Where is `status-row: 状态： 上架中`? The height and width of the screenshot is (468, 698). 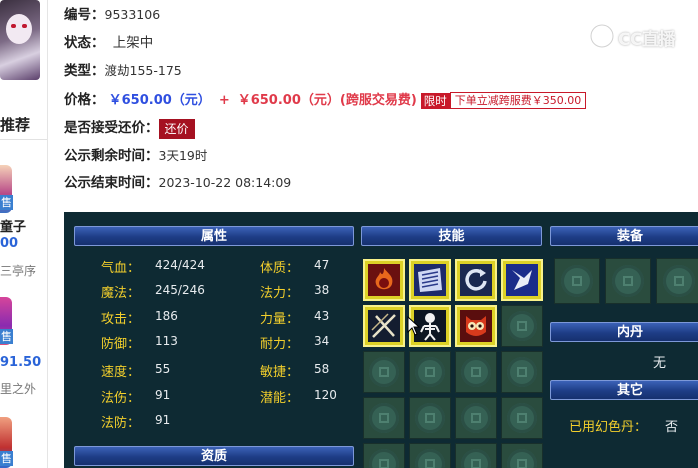
status-row: 状态： 上架中 is located at coordinates (108, 43).